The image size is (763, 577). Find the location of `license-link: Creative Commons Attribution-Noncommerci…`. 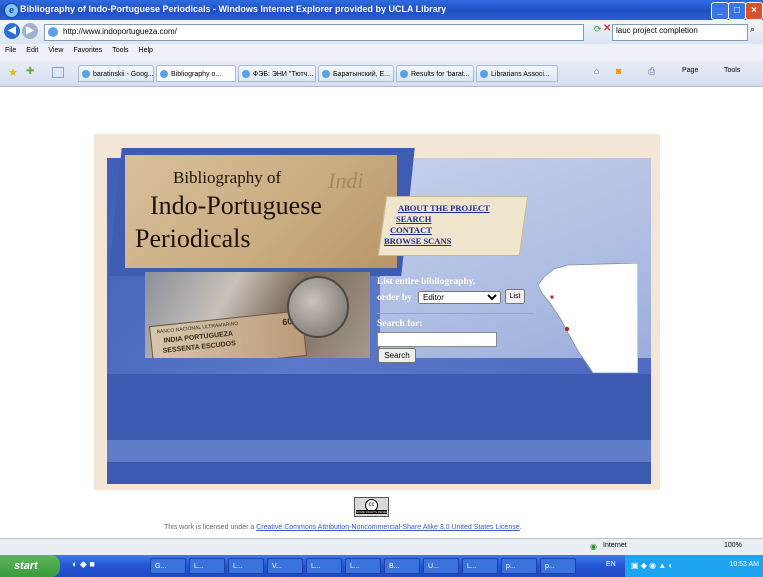

license-link: Creative Commons Attribution-Noncommerci… is located at coordinates (387, 527).